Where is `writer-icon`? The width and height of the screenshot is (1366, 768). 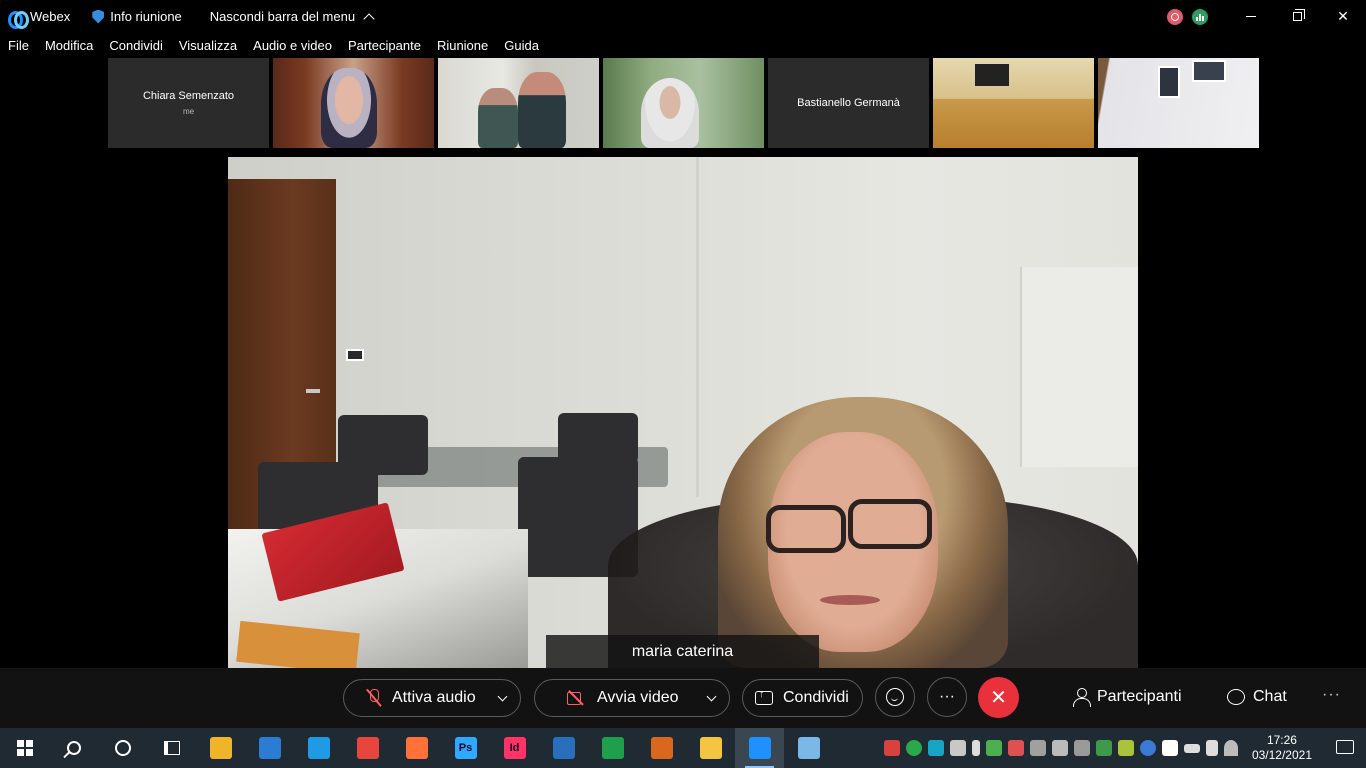
writer-icon is located at coordinates (563, 748).